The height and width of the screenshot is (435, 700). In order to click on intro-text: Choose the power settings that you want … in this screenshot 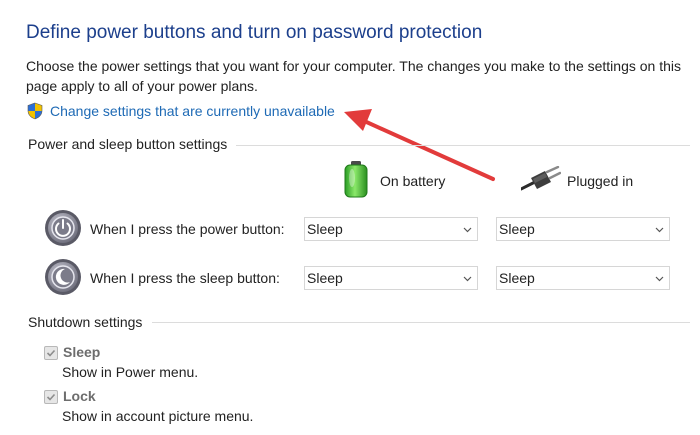, I will do `click(354, 76)`.